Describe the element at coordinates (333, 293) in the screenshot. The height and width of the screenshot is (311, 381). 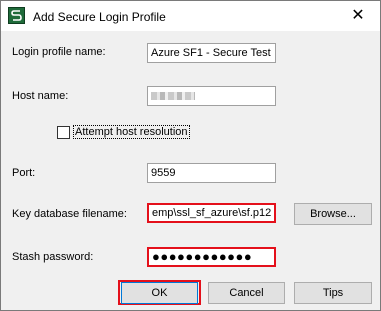
I see `tips-button: Tips` at that location.